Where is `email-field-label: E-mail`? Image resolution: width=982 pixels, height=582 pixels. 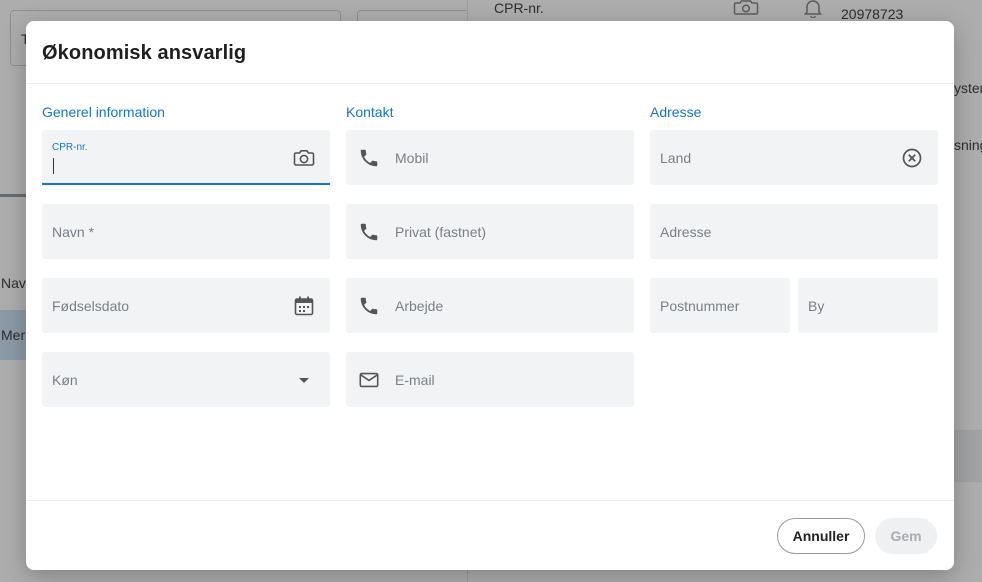 email-field-label: E-mail is located at coordinates (415, 380).